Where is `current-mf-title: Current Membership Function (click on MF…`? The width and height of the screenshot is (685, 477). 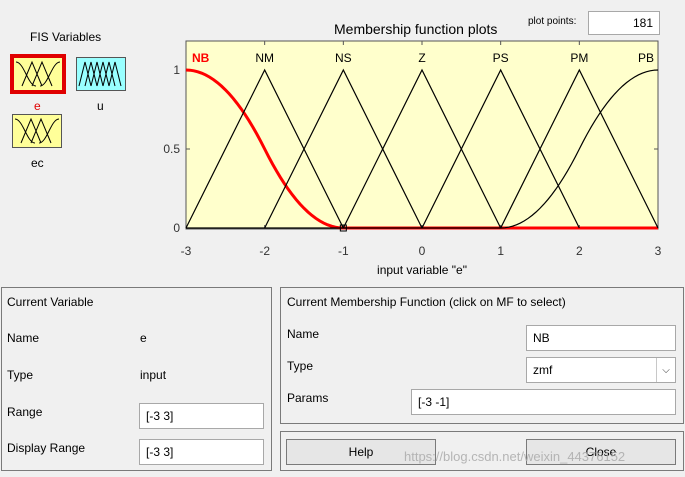 current-mf-title: Current Membership Function (click on MF… is located at coordinates (426, 302).